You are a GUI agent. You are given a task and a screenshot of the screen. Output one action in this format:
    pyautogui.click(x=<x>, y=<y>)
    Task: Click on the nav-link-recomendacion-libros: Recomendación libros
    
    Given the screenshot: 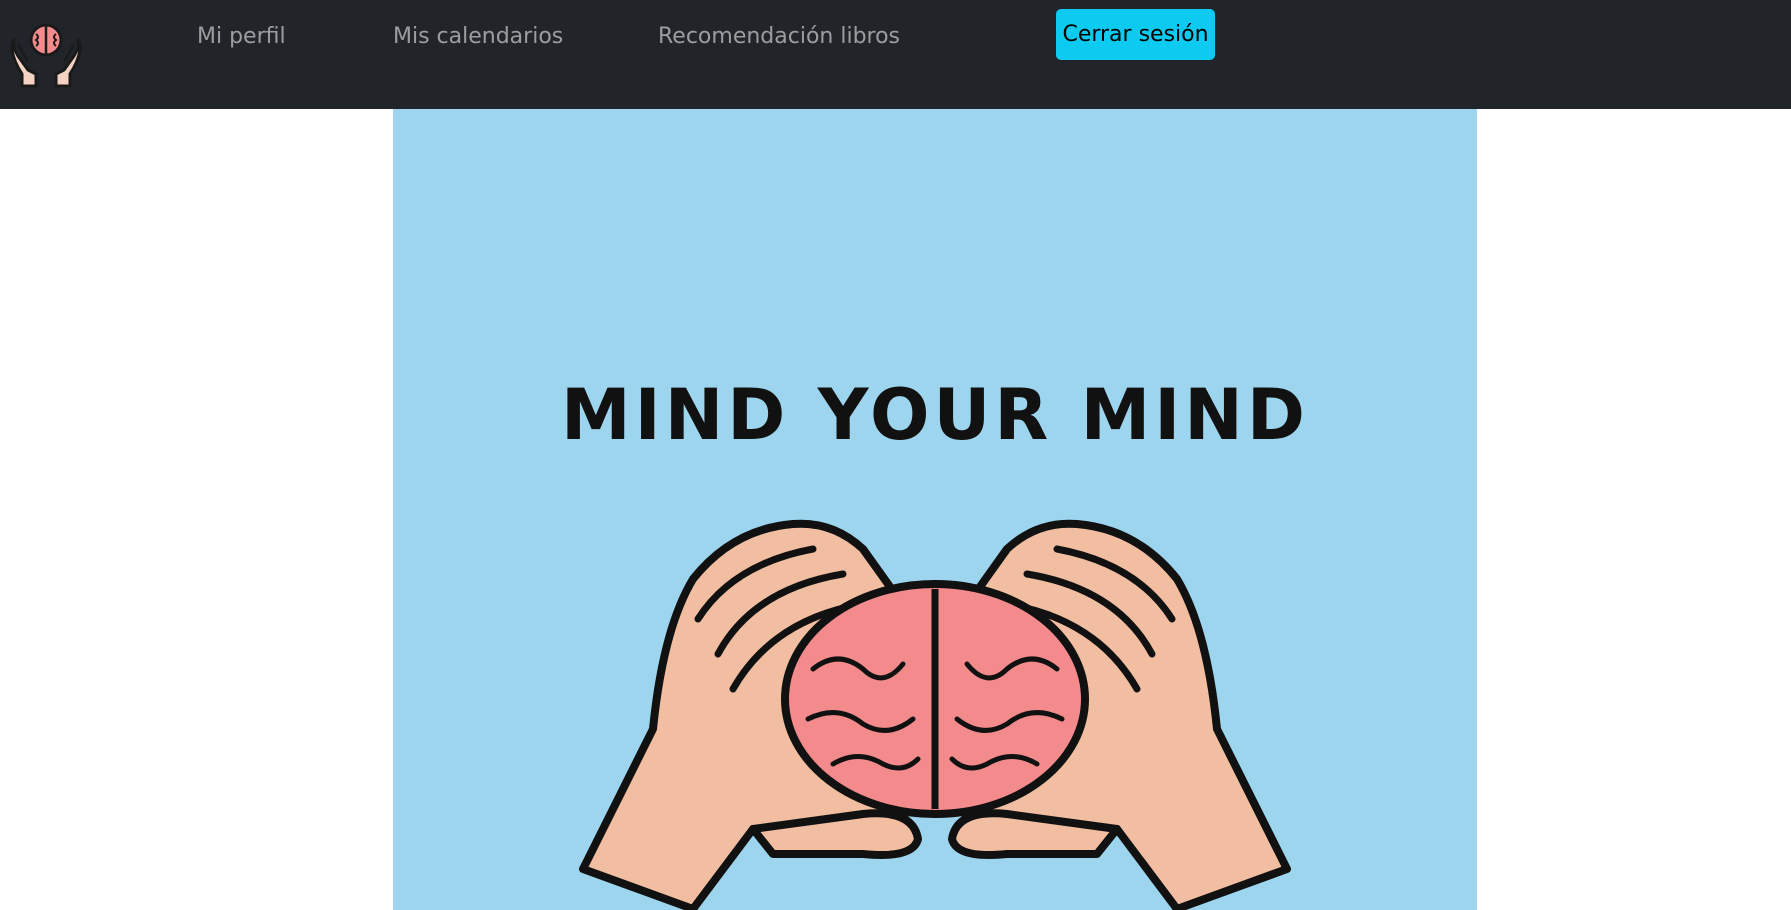 What is the action you would take?
    pyautogui.click(x=779, y=37)
    